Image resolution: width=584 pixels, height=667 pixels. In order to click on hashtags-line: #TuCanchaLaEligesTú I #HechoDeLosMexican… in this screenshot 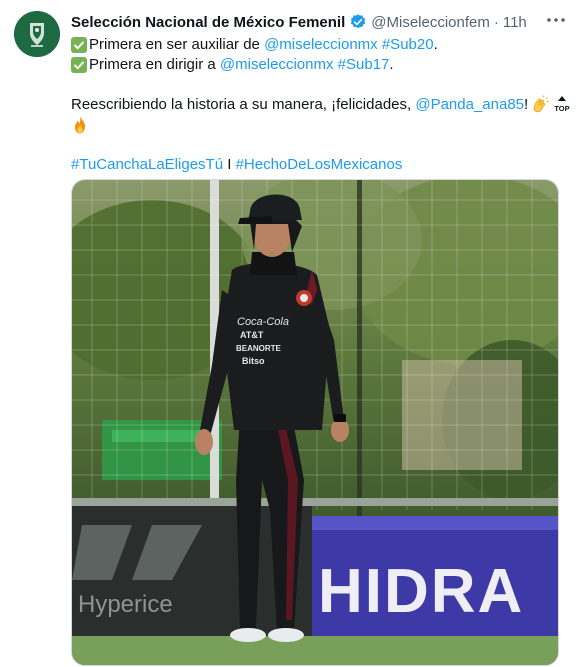, I will do `click(318, 165)`.